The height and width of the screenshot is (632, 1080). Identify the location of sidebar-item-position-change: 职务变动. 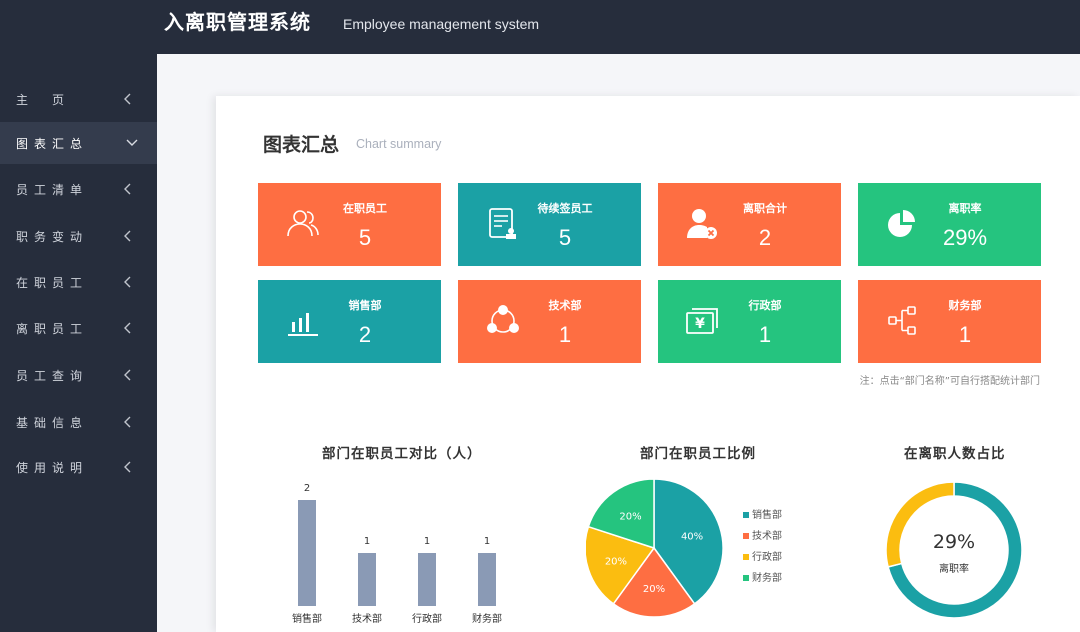
(78, 236).